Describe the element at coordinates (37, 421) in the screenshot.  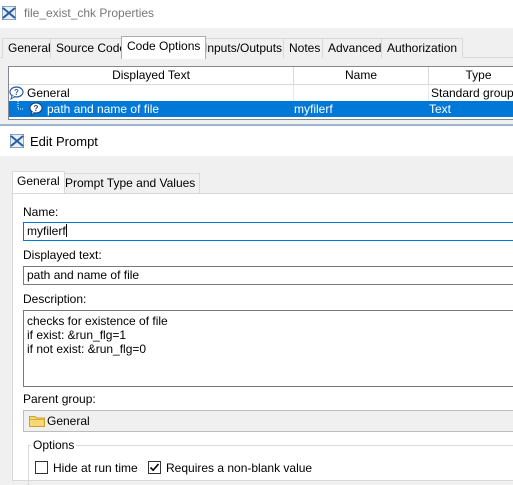
I see `folder-icon` at that location.